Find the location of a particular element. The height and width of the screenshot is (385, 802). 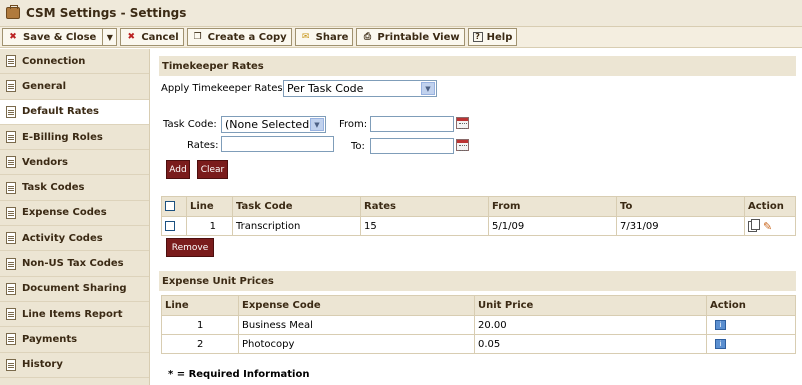

task-code-select: (None Selected) ▼ is located at coordinates (273, 124).